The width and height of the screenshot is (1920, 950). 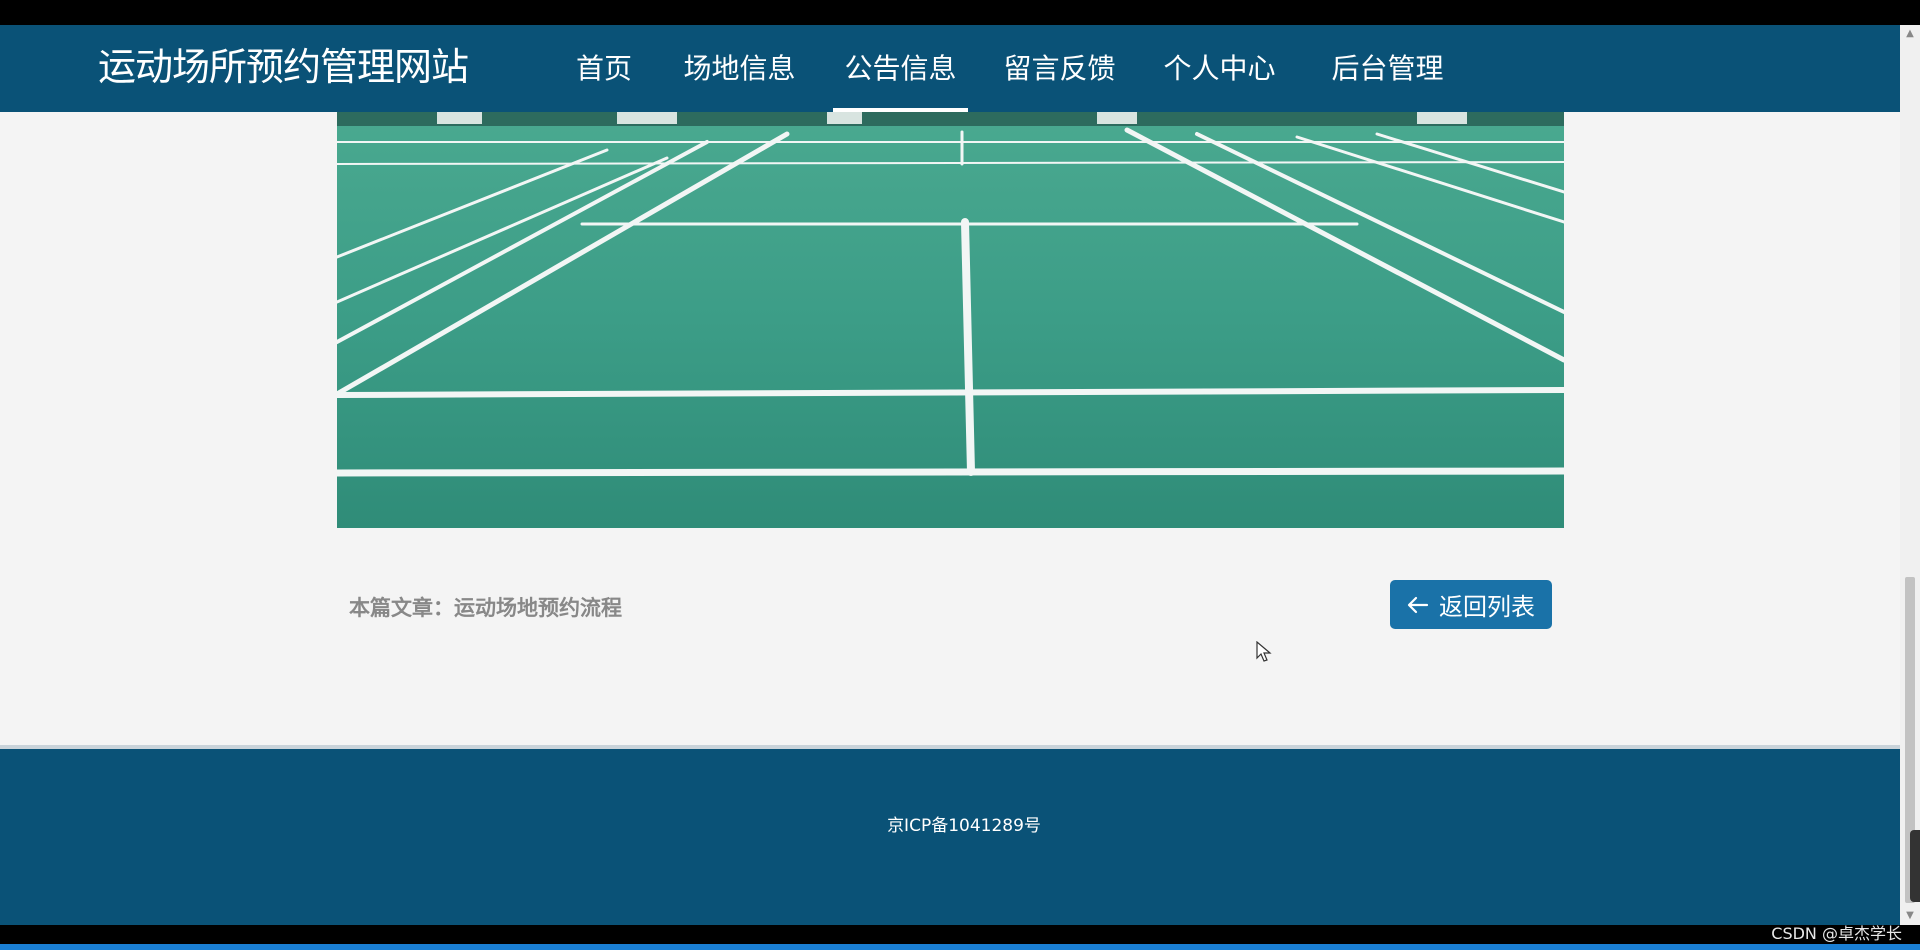 What do you see at coordinates (1910, 475) in the screenshot?
I see `page-scrollbar: ▲ ▼` at bounding box center [1910, 475].